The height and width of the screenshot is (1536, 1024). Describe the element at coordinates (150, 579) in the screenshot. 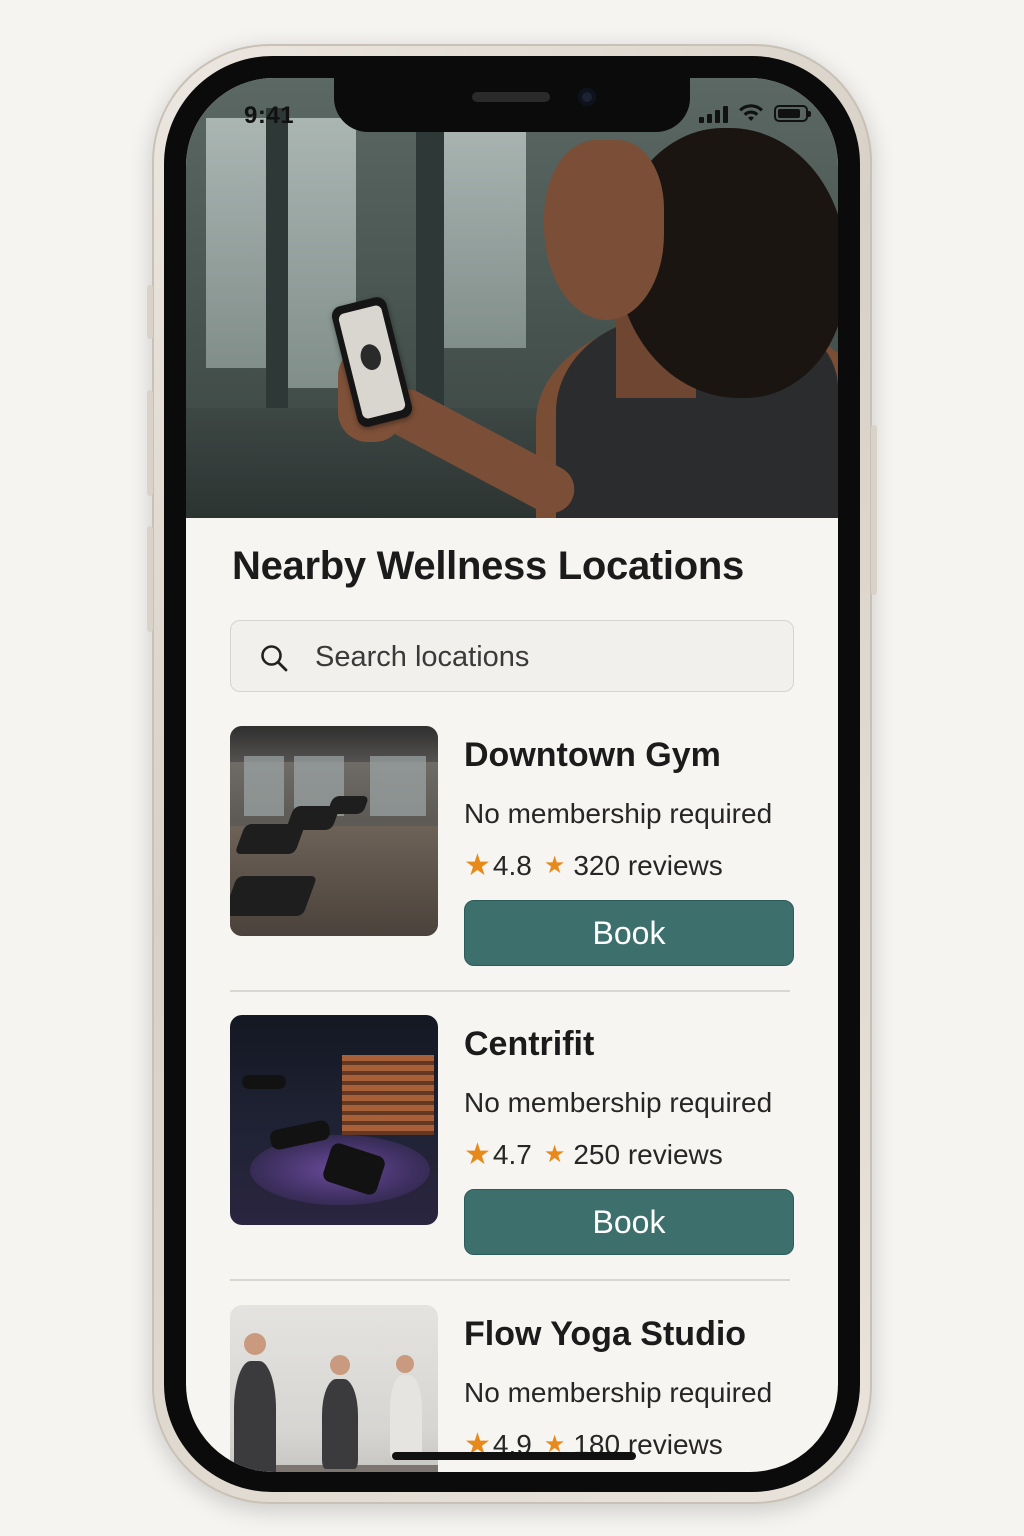

I see `volume-down-button` at that location.